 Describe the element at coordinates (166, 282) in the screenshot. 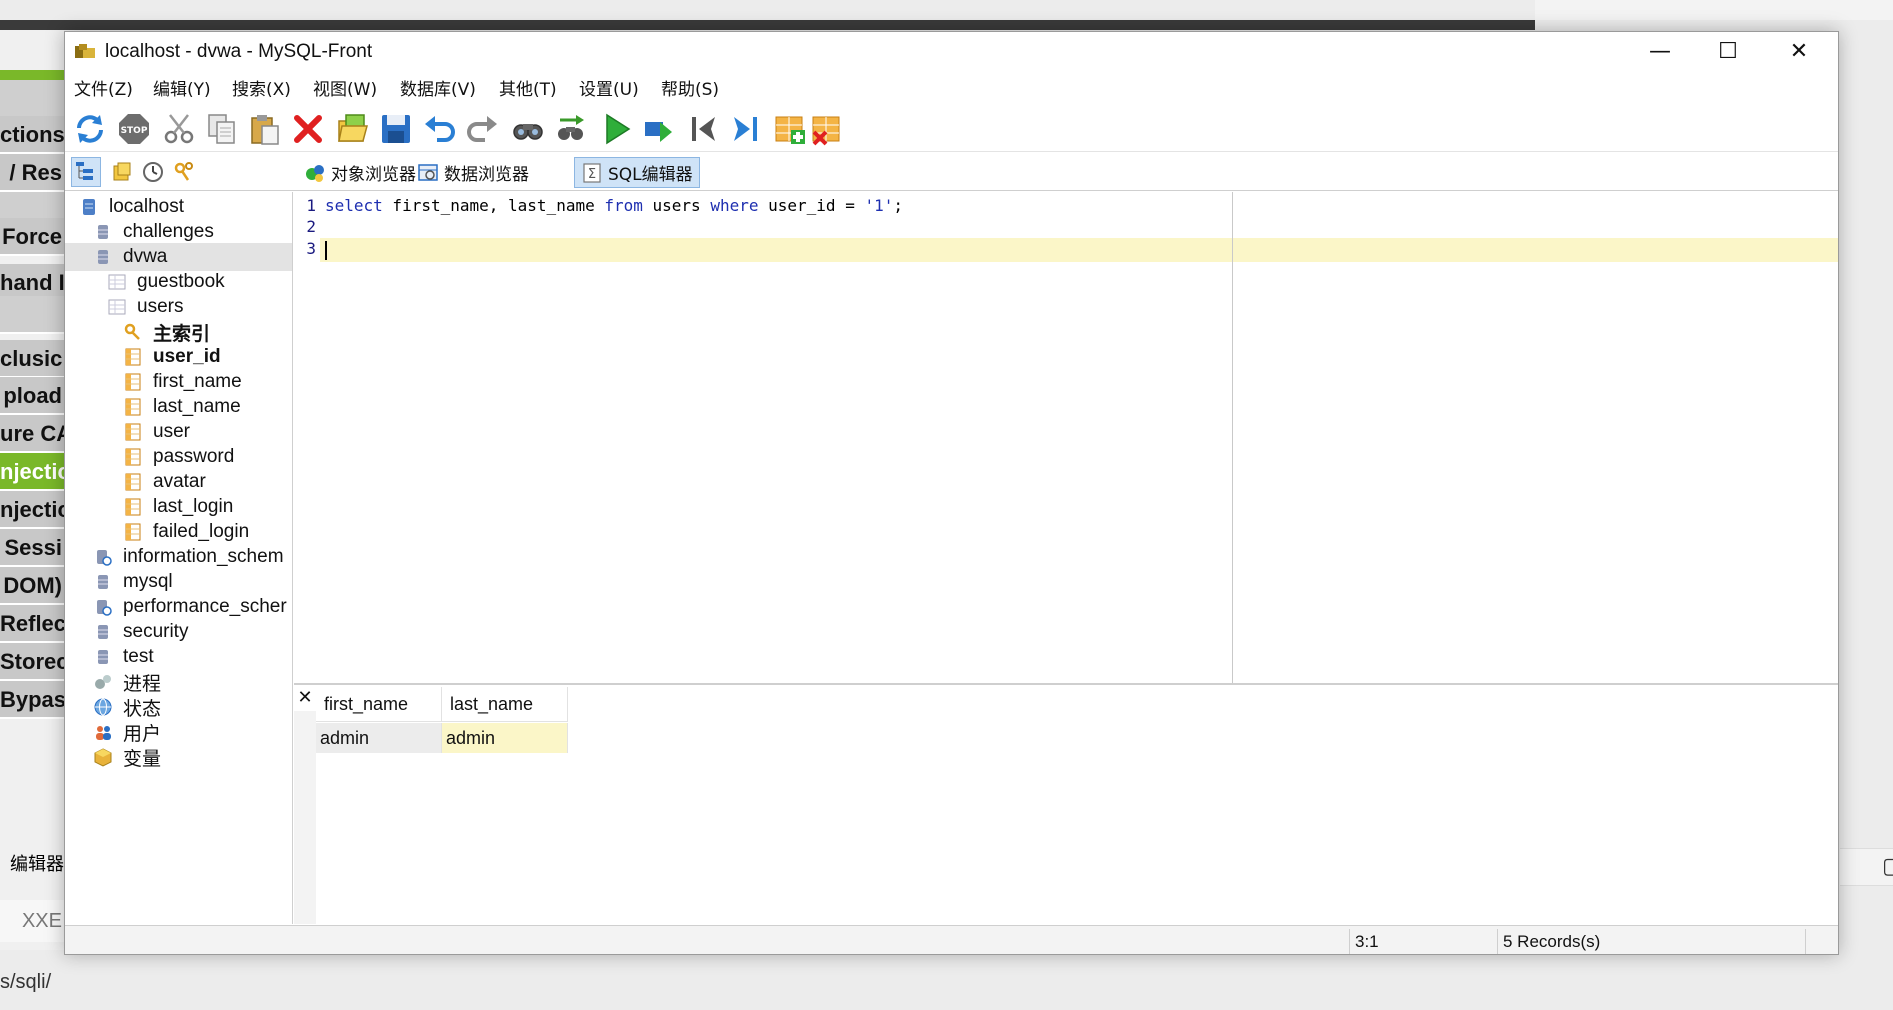

I see `tree-node-table: guestbook` at that location.